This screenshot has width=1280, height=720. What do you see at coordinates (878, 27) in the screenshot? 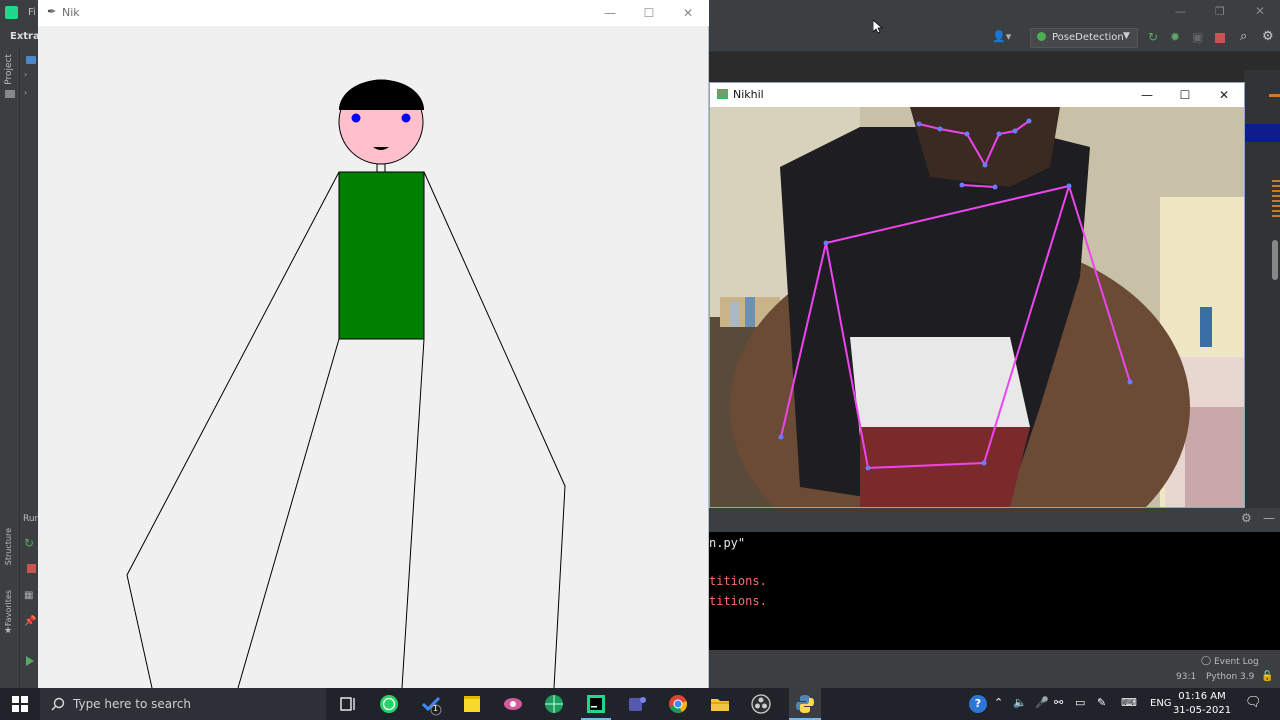
I see `mouse-cursor-icon` at bounding box center [878, 27].